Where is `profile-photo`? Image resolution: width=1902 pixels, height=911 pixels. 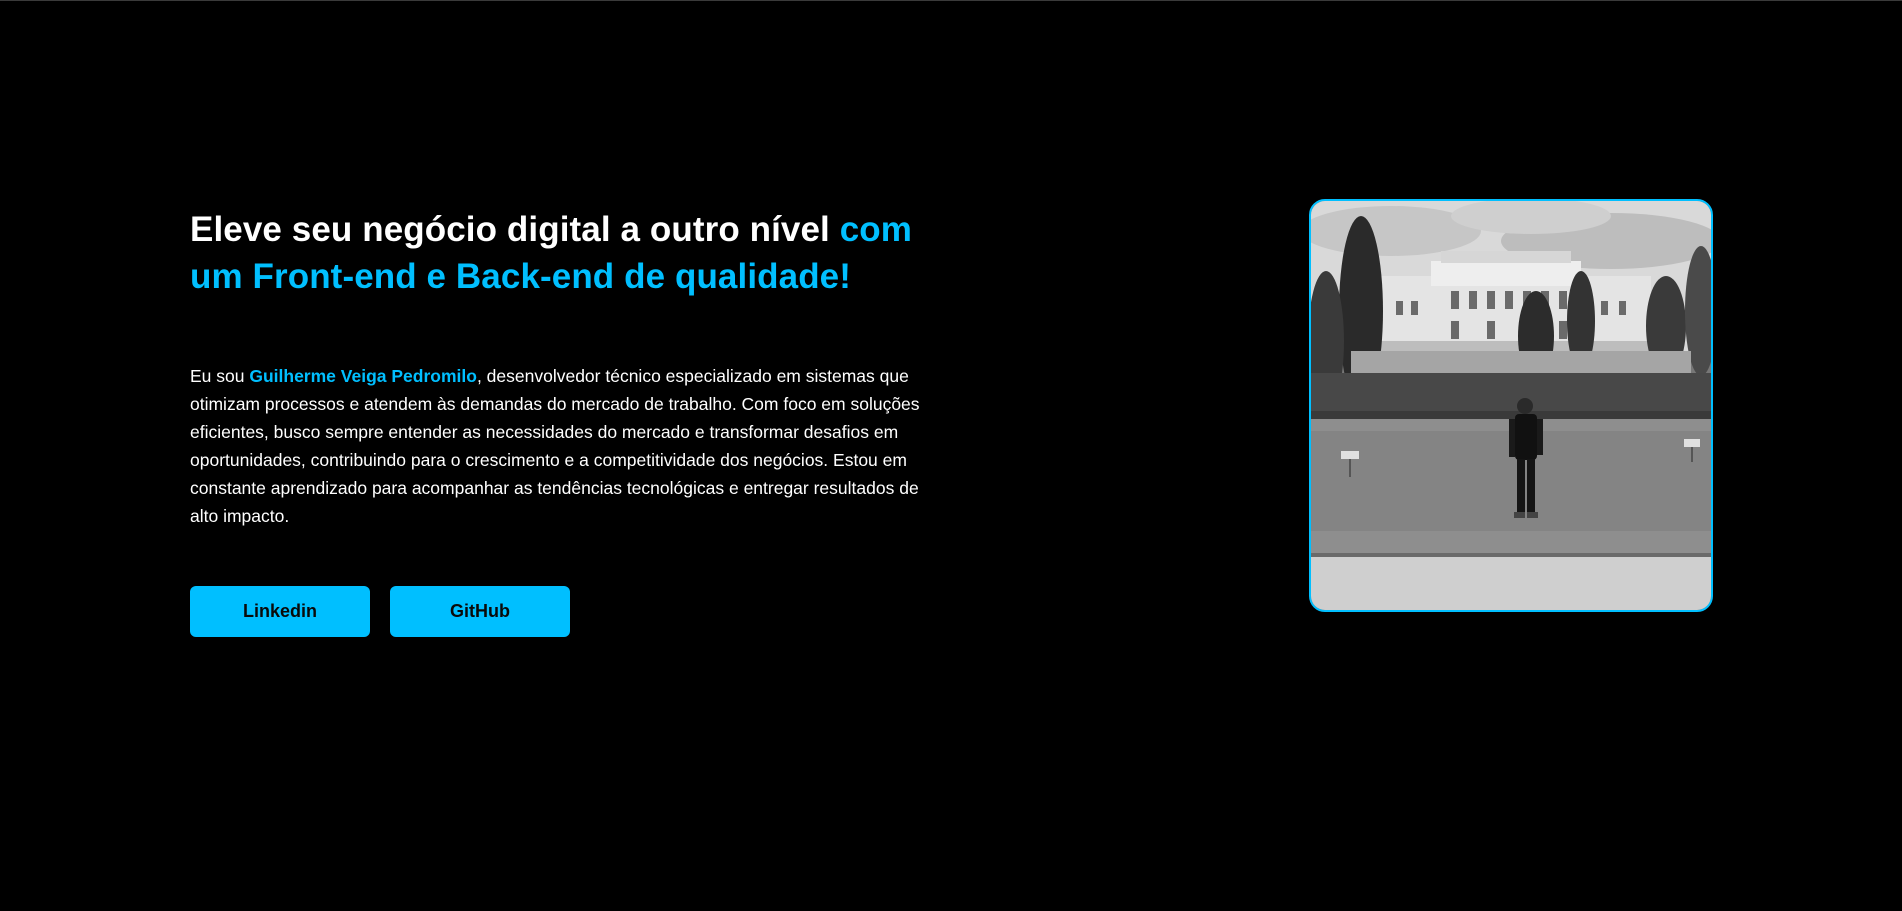
profile-photo is located at coordinates (1511, 405).